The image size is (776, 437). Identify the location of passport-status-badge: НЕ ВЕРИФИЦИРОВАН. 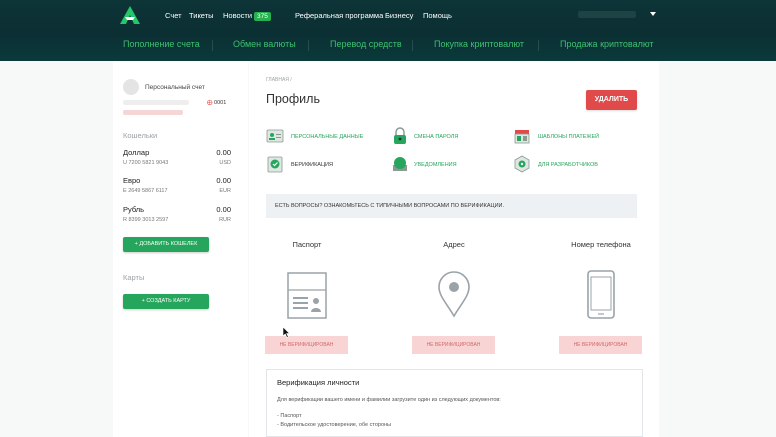
(306, 345).